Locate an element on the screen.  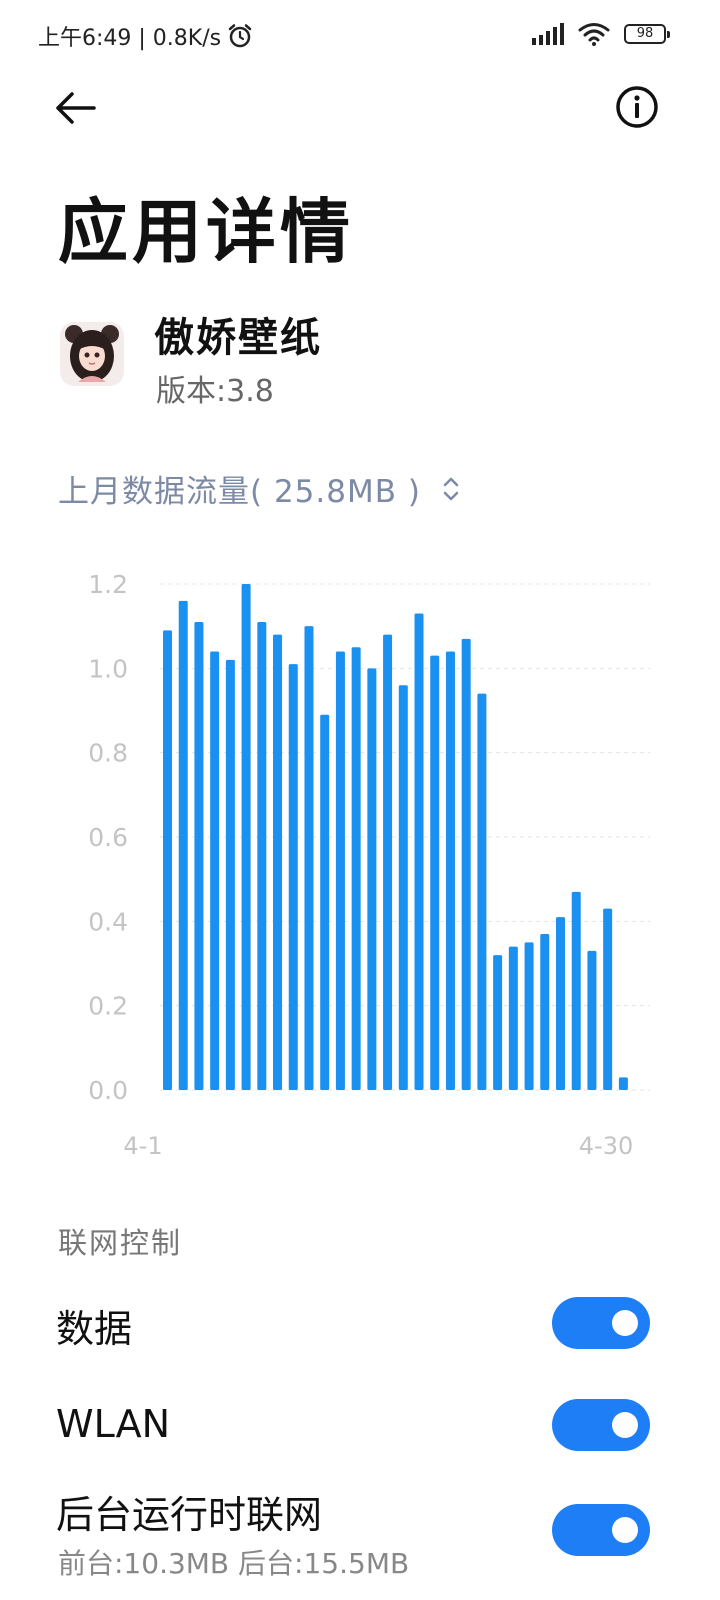
mobile-data-label: 数据 is located at coordinates (94, 1329).